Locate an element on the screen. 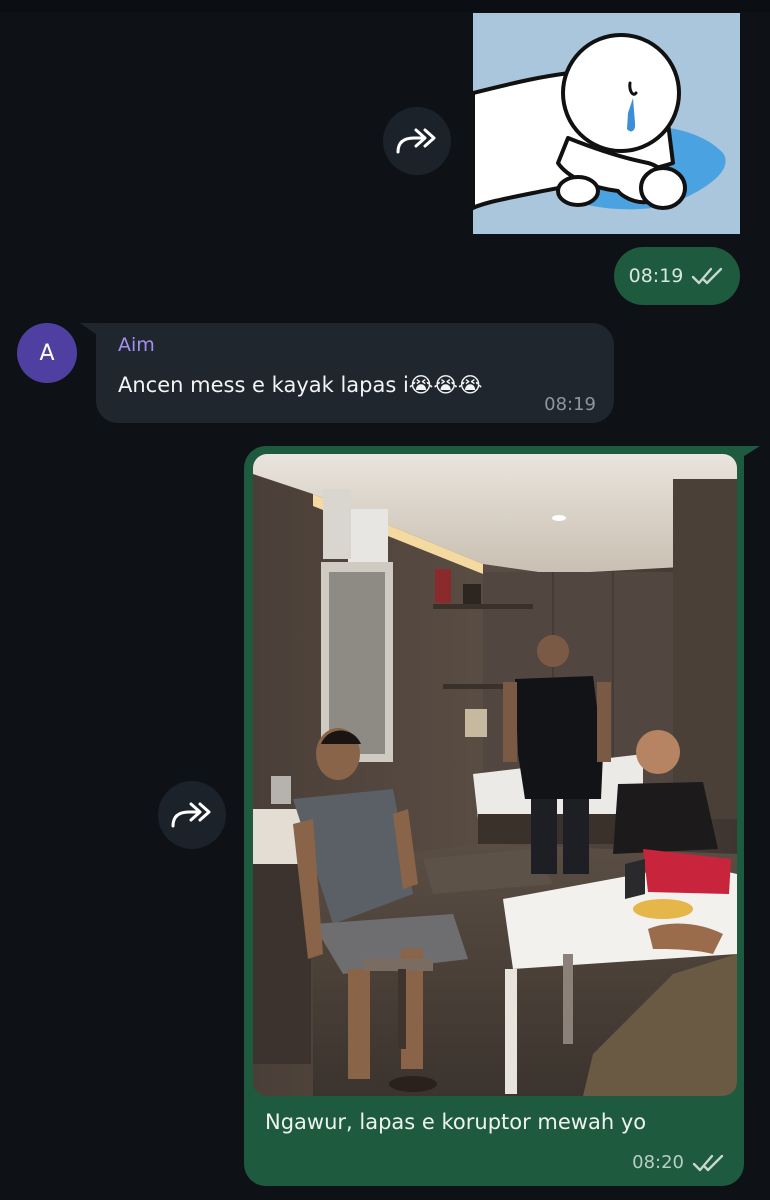 This screenshot has width=770, height=1200. sticker-timestamp: 08:19 is located at coordinates (677, 276).